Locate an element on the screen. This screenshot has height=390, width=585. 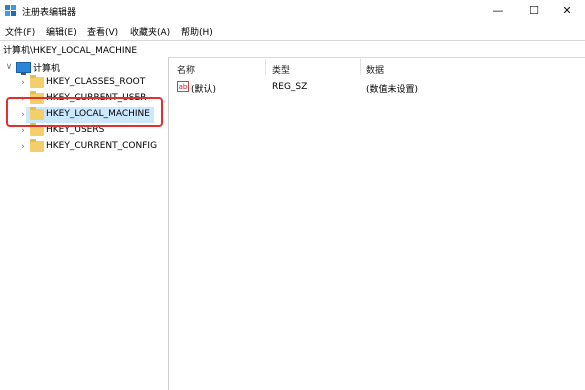
maximize-button: ☐ is located at coordinates (534, 11).